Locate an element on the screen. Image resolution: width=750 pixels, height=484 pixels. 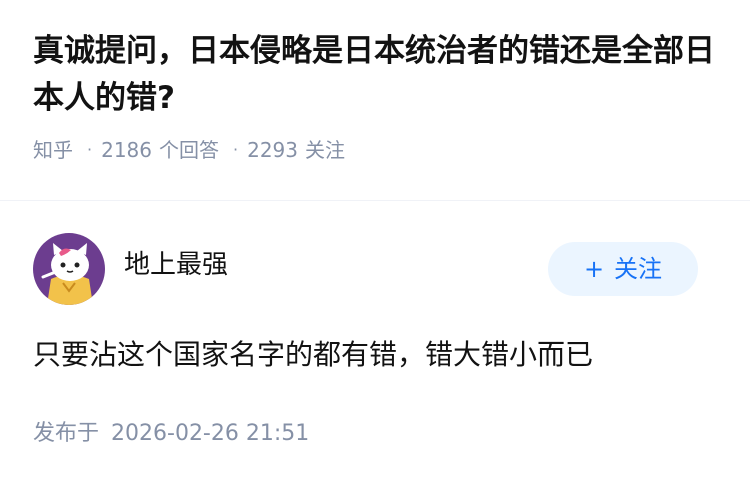
followers-count: 2293 is located at coordinates (272, 149).